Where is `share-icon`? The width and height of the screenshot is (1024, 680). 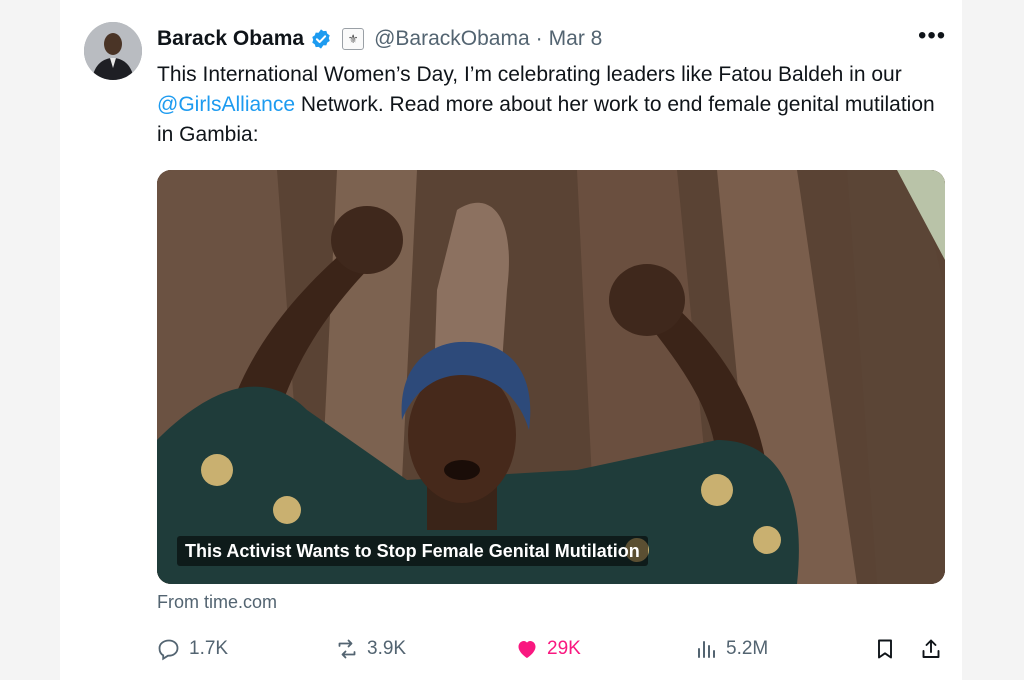
share-icon is located at coordinates (931, 648).